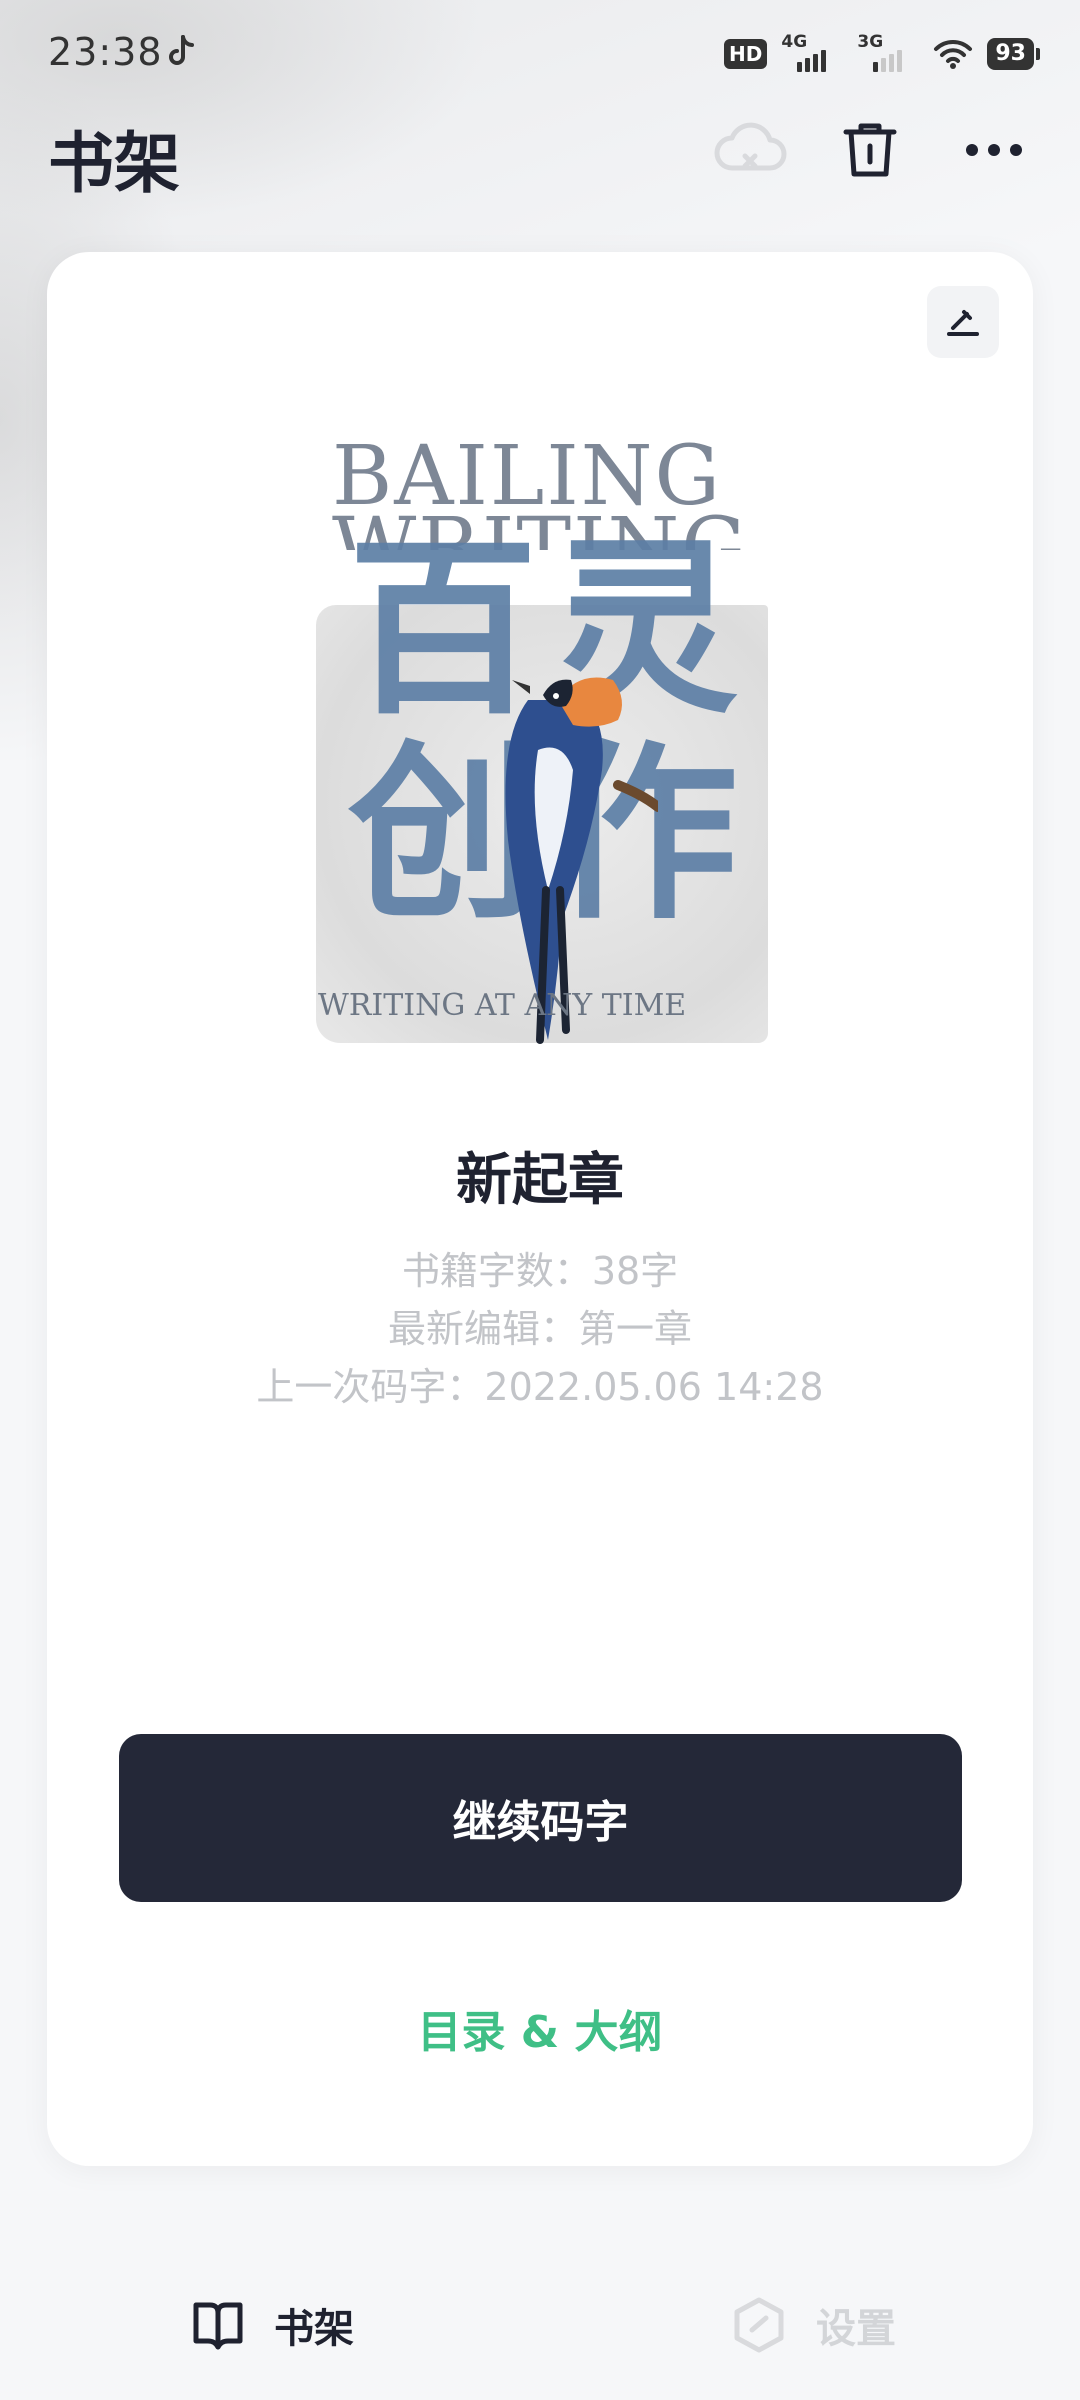 The image size is (1080, 2400). What do you see at coordinates (994, 150) in the screenshot?
I see `more-icon` at bounding box center [994, 150].